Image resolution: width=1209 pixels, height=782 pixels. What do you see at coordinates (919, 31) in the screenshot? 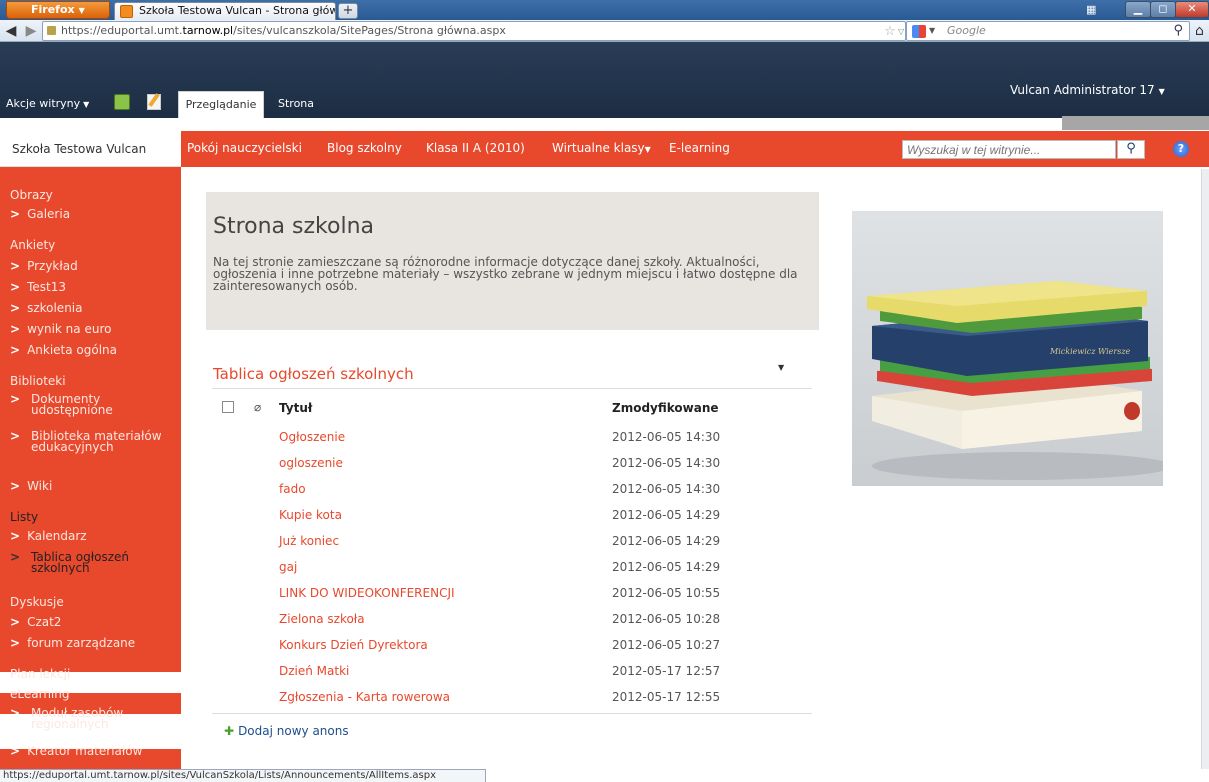
I see `google-logo-icon` at bounding box center [919, 31].